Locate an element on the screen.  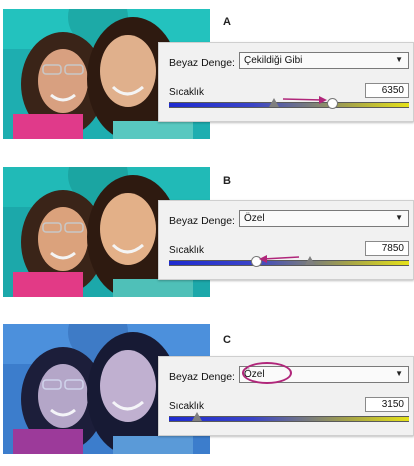
white-balance-panel-c: Beyaz Denge: Özel ▼ Sıcaklık 3150 is located at coordinates (286, 396).